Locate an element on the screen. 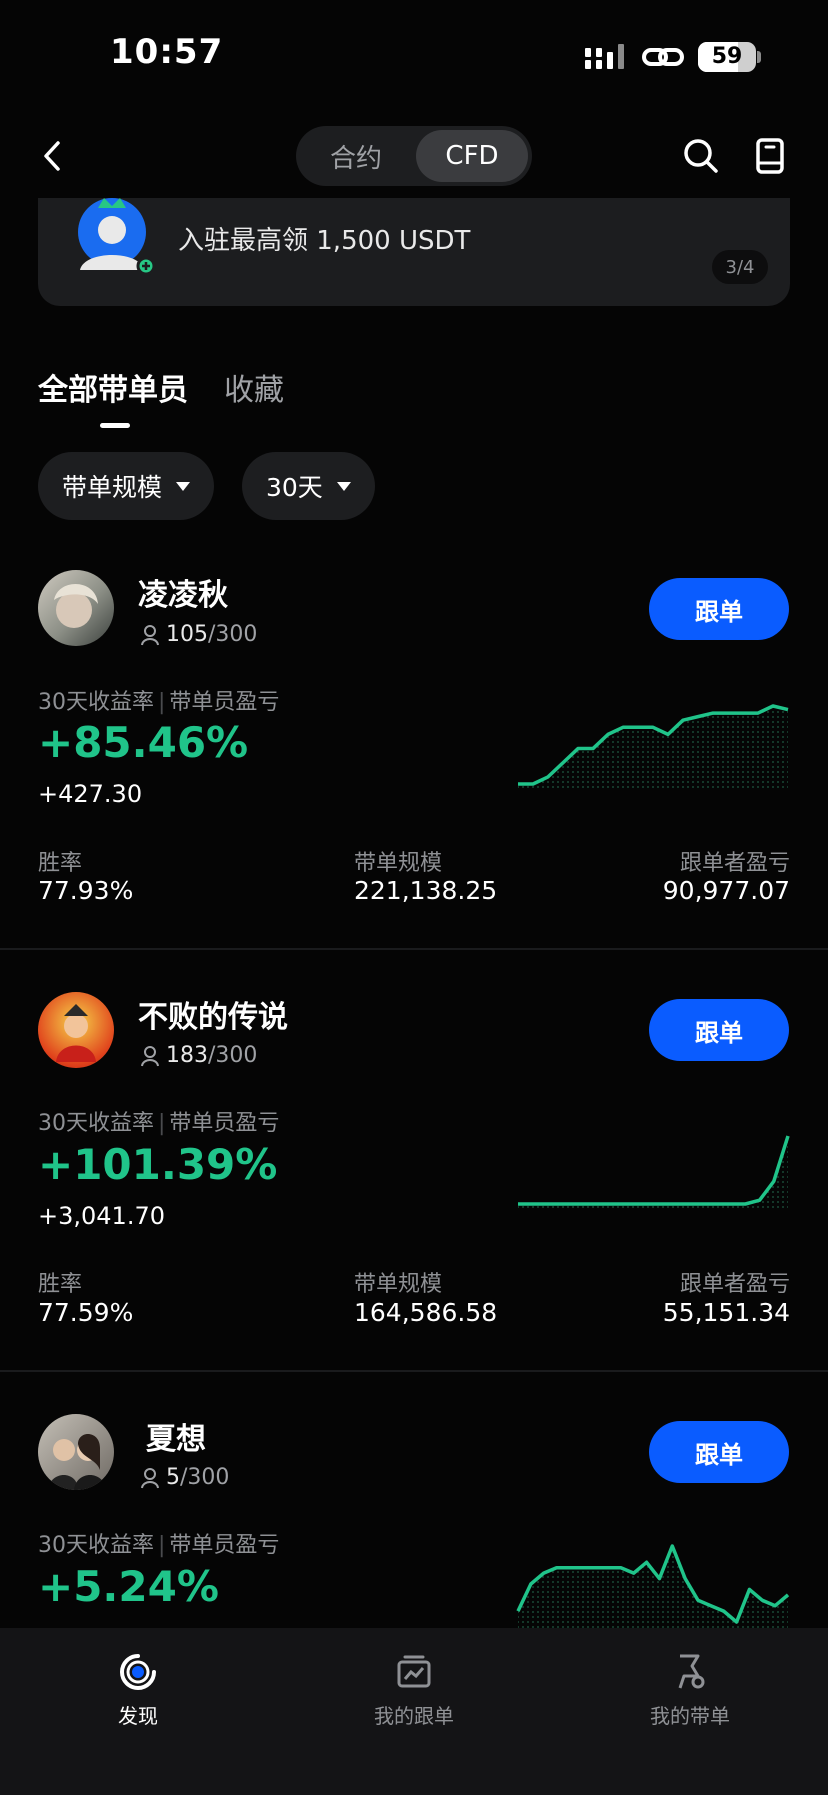 Image resolution: width=828 pixels, height=1795 pixels. battery-indicator: 59 is located at coordinates (727, 57).